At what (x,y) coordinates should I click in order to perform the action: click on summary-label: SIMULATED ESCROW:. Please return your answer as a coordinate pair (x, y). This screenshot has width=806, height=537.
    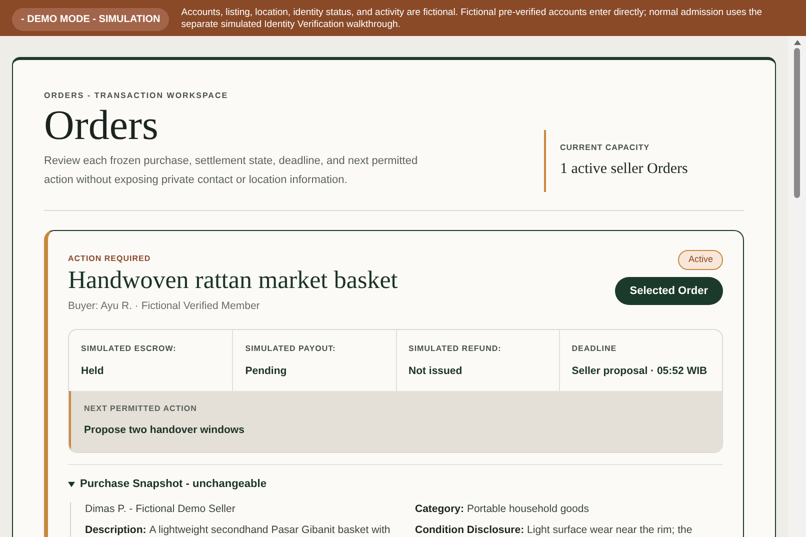
    Looking at the image, I should click on (129, 348).